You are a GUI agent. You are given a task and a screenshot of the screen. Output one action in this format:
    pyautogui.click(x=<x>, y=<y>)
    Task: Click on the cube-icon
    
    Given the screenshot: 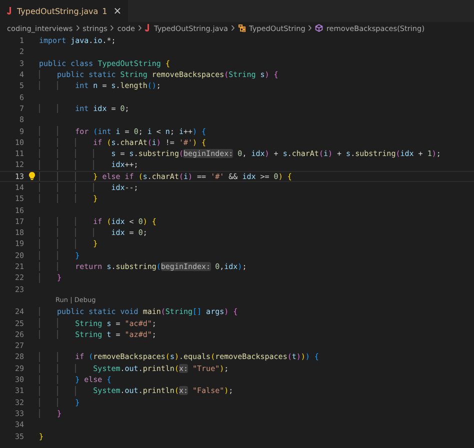 What is the action you would take?
    pyautogui.click(x=319, y=28)
    